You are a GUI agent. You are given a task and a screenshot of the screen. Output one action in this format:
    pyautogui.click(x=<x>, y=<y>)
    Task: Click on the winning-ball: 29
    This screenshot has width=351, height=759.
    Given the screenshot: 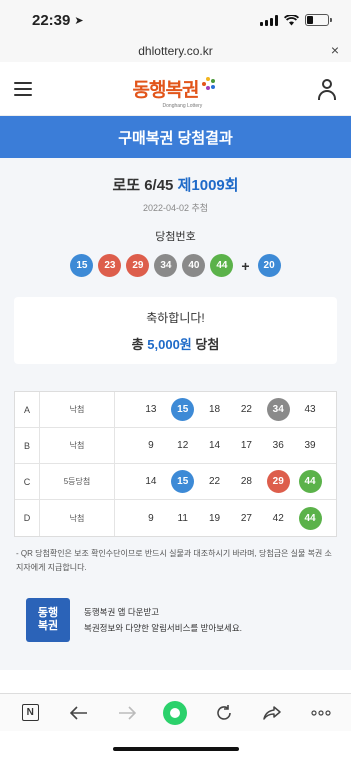 What is the action you would take?
    pyautogui.click(x=138, y=265)
    